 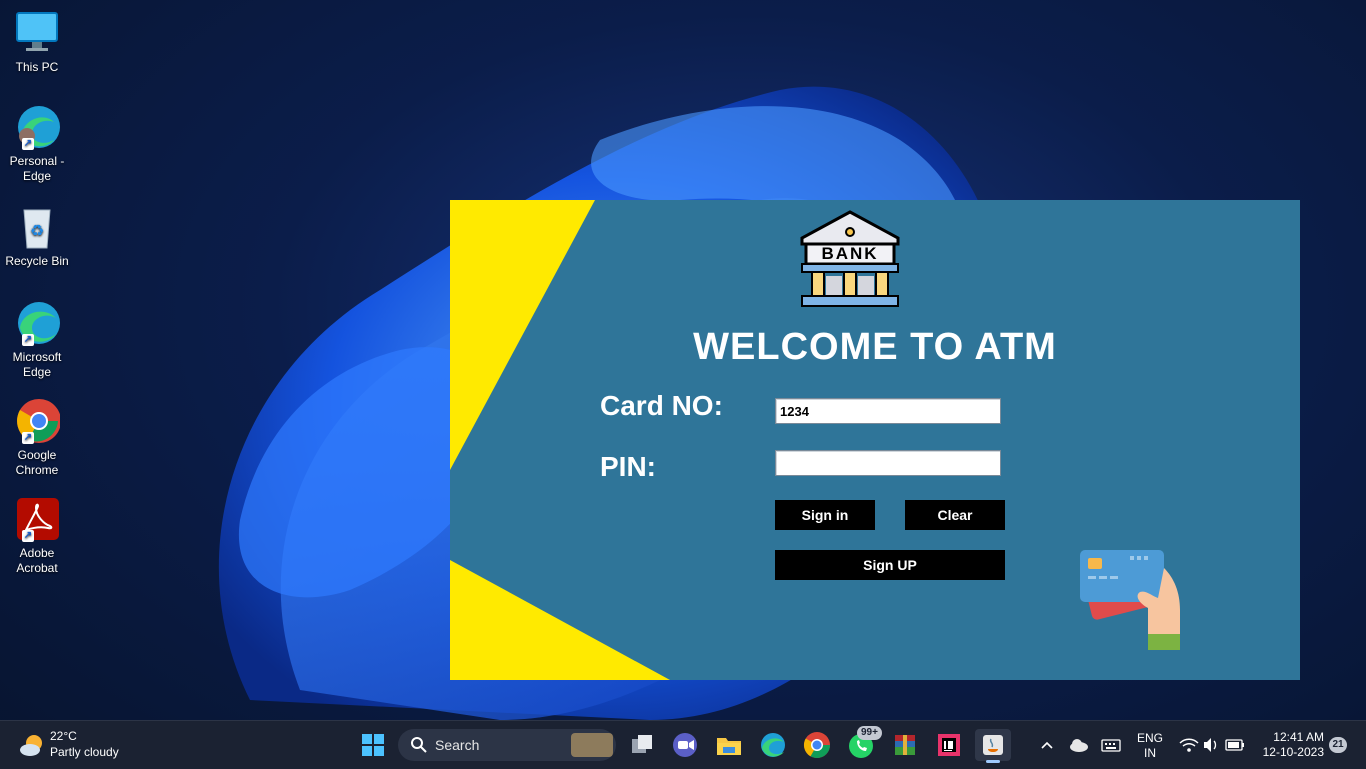 I want to click on chrome-icon: ↗, so click(x=37, y=421).